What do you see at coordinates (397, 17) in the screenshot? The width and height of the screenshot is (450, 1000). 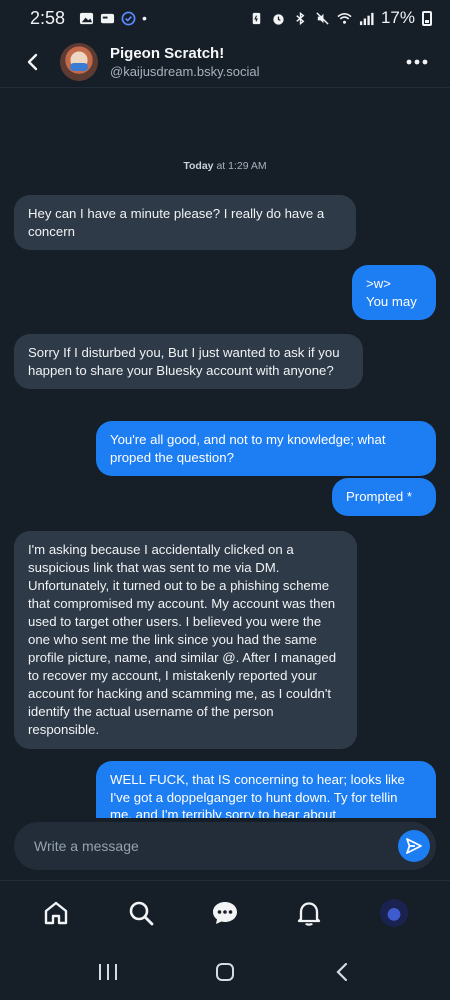 I see `battery-percent: 17%` at bounding box center [397, 17].